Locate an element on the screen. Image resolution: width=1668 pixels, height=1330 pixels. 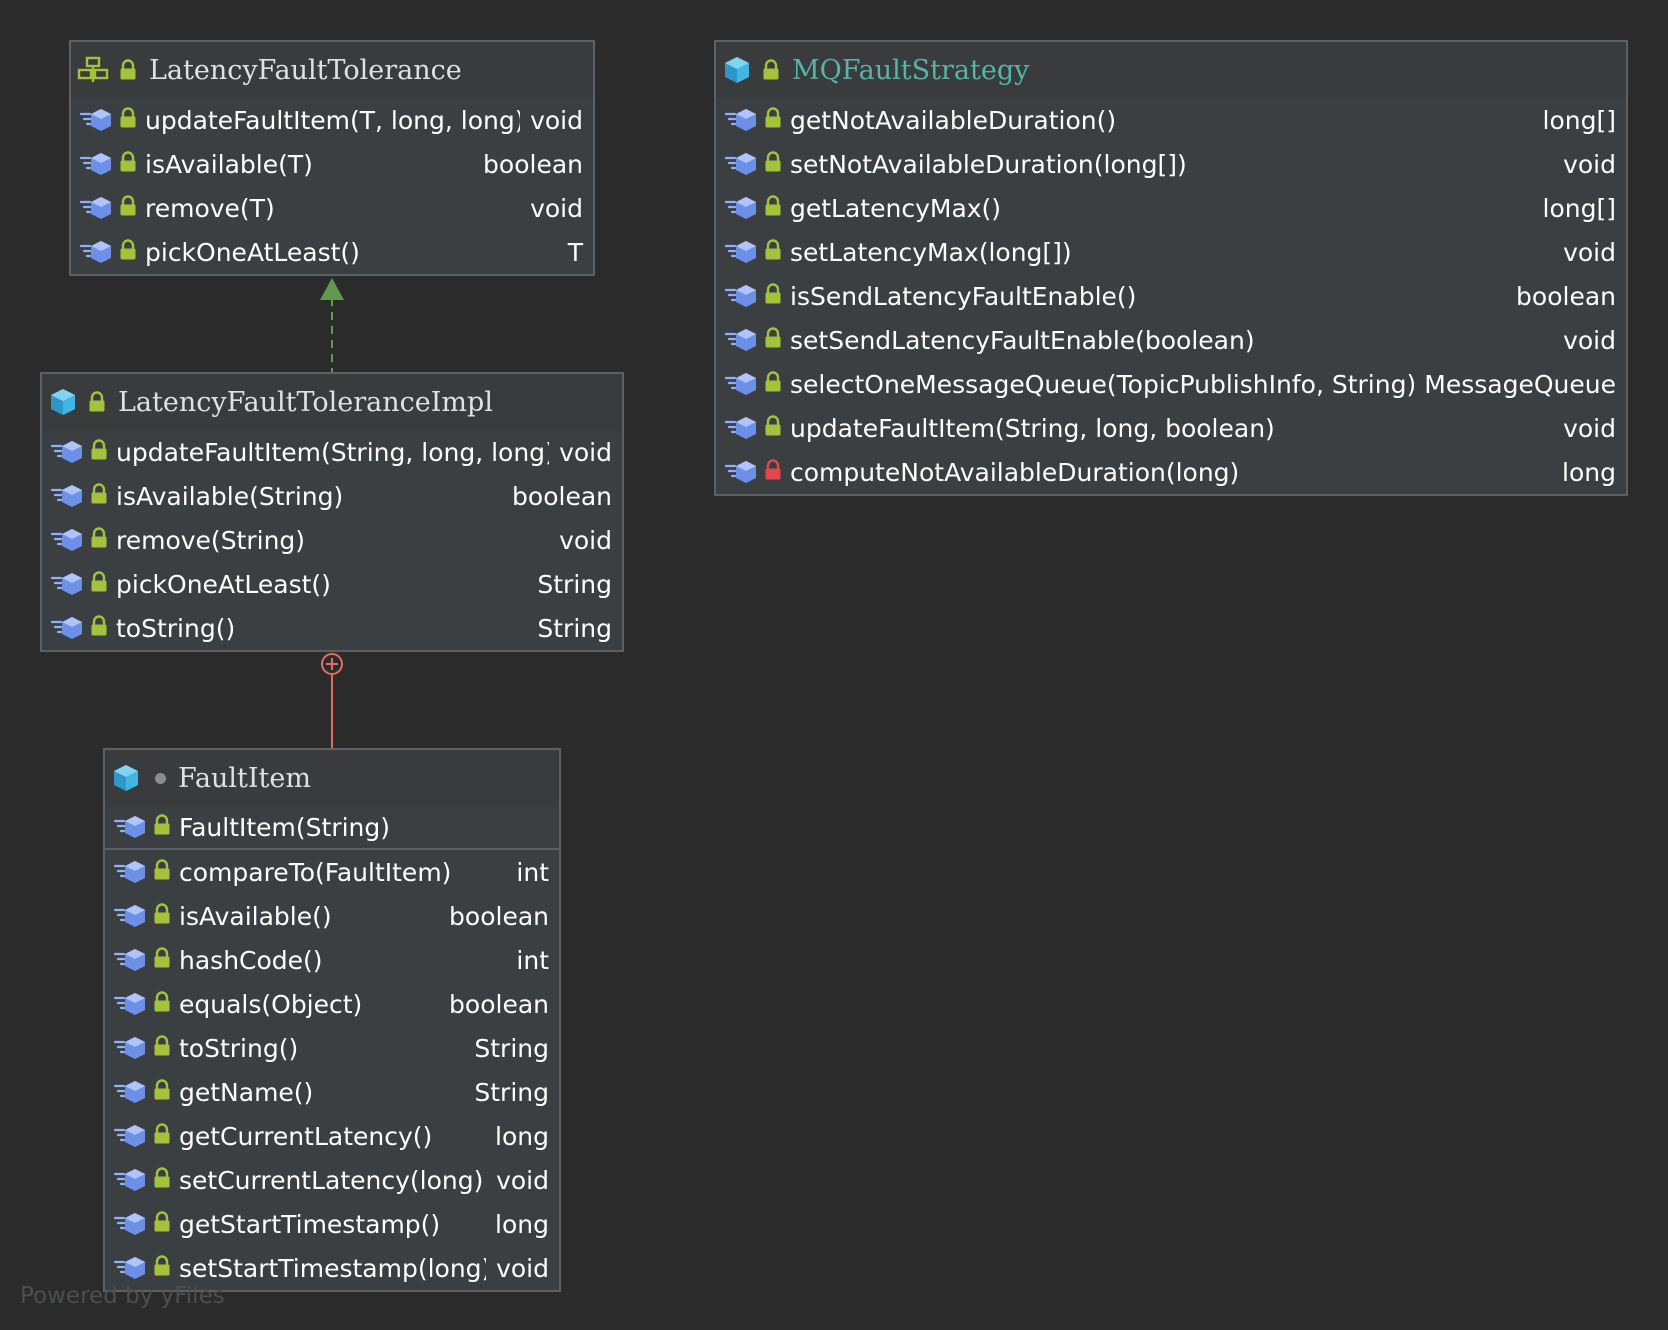
method-row: updateFaultItem(T, long, long) void is located at coordinates (332, 120).